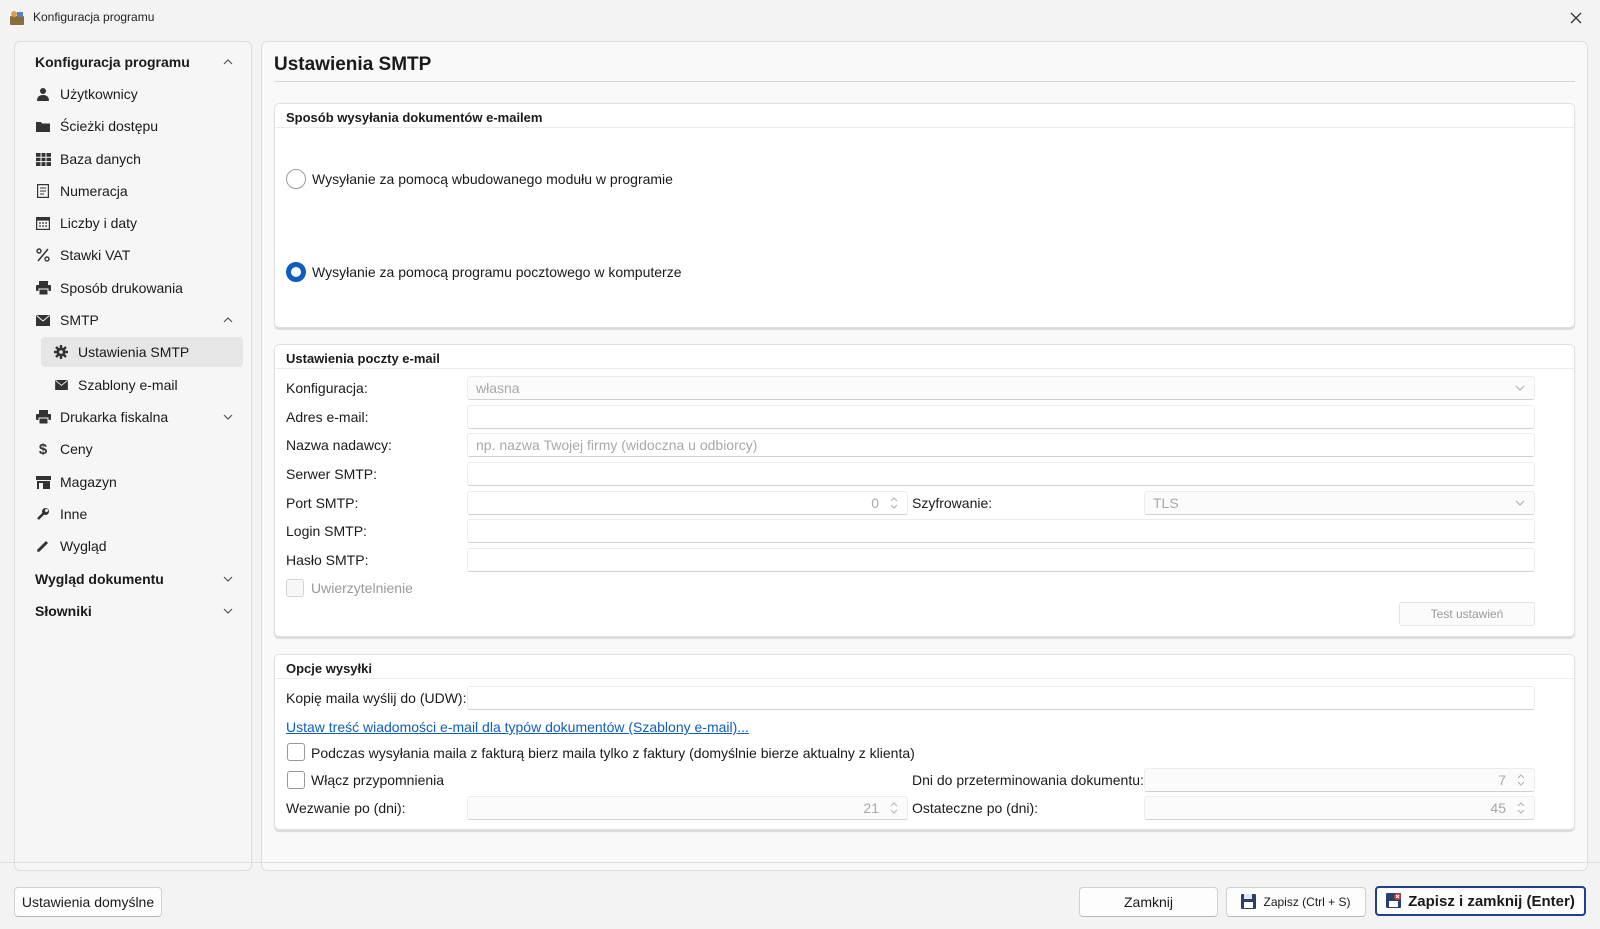  I want to click on sidebar-item-prices: $ Ceny, so click(133, 449).